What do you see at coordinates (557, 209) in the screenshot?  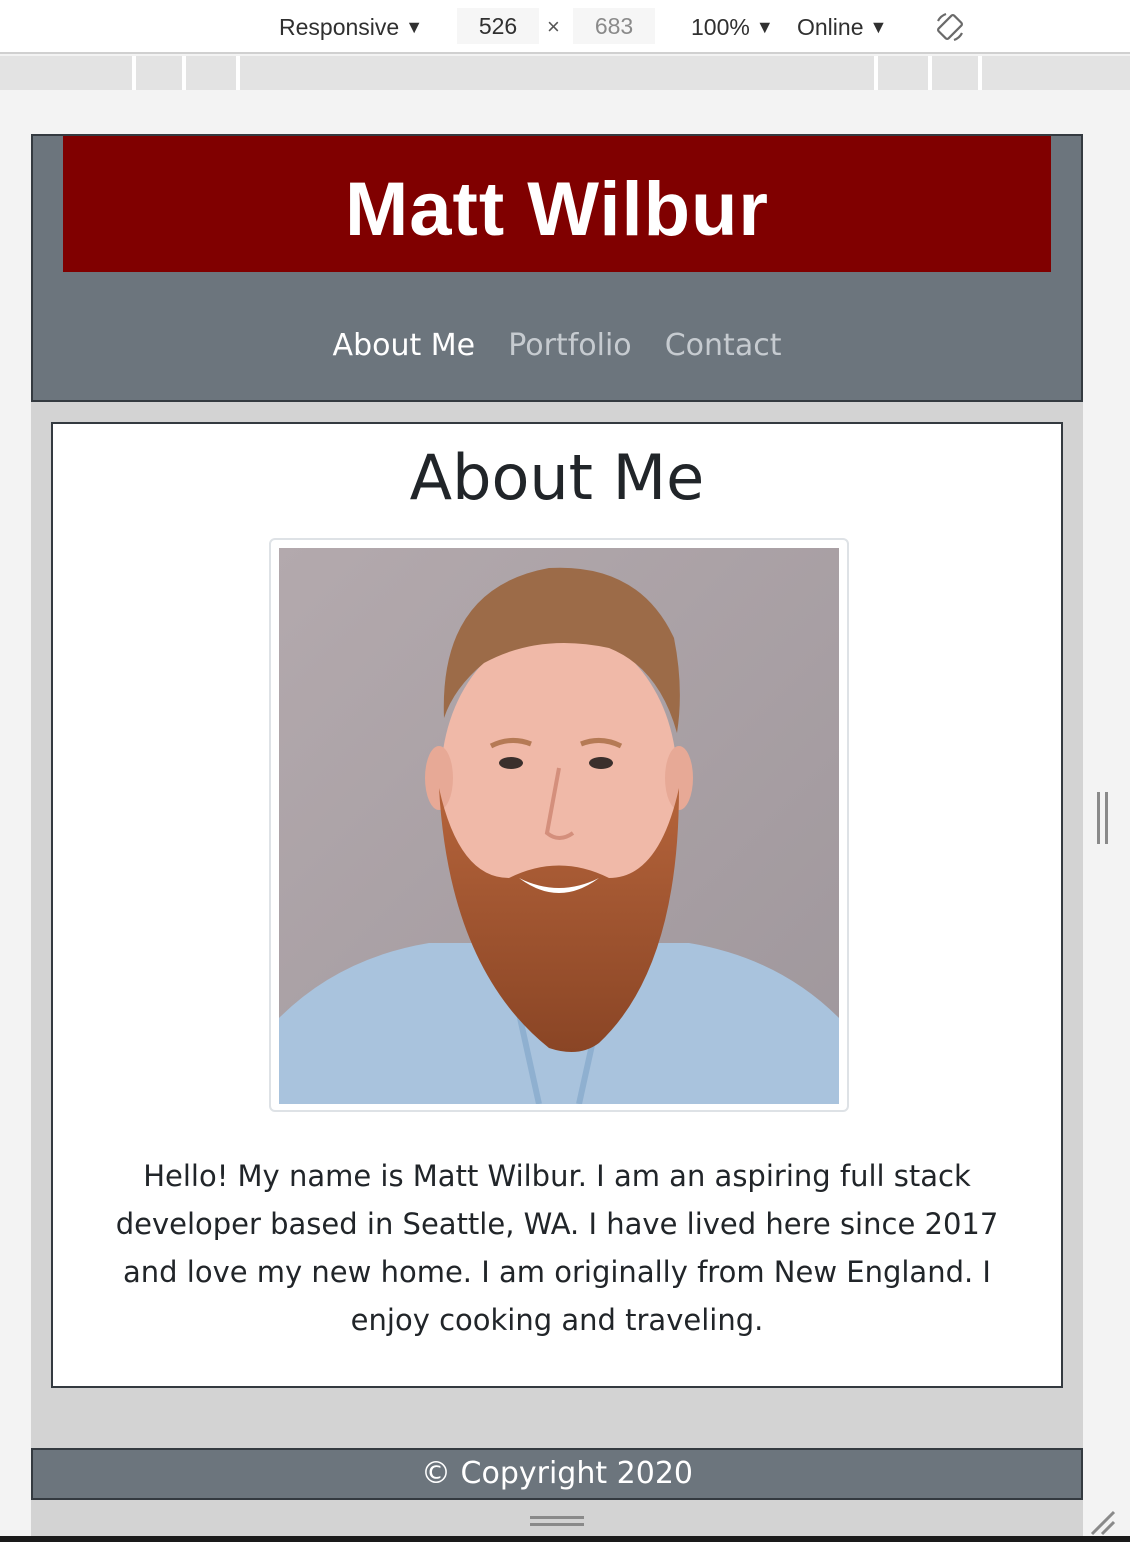 I see `site-title: Matt Wilbur` at bounding box center [557, 209].